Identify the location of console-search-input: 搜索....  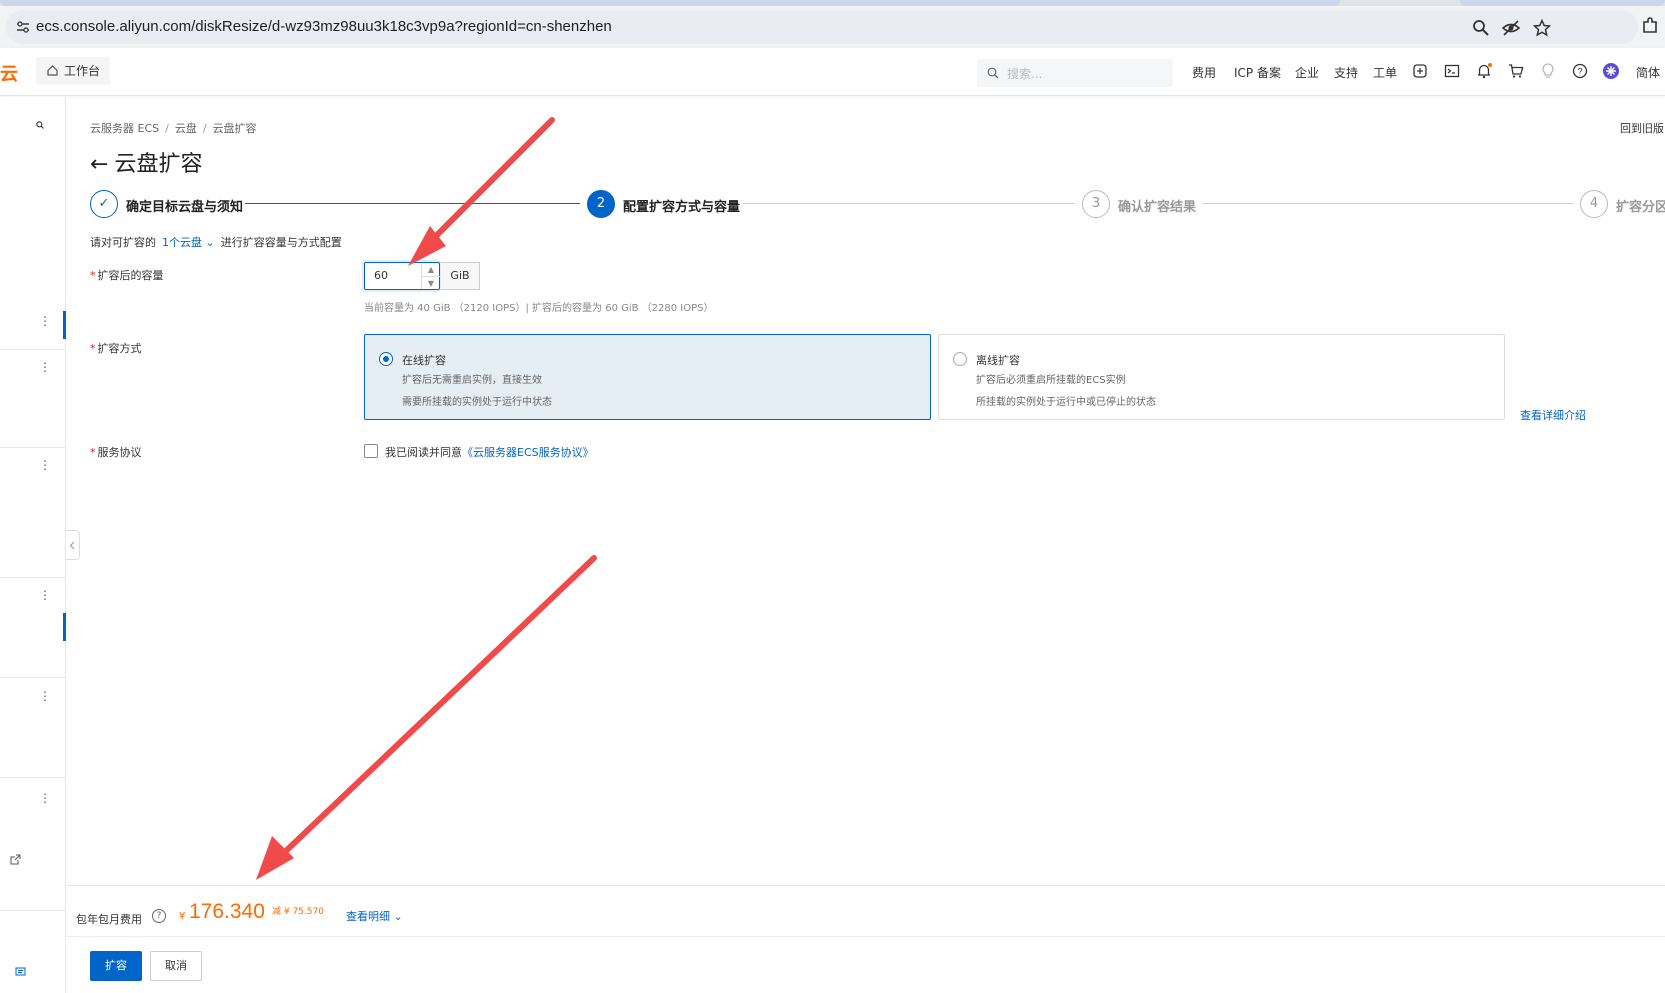
(1075, 73).